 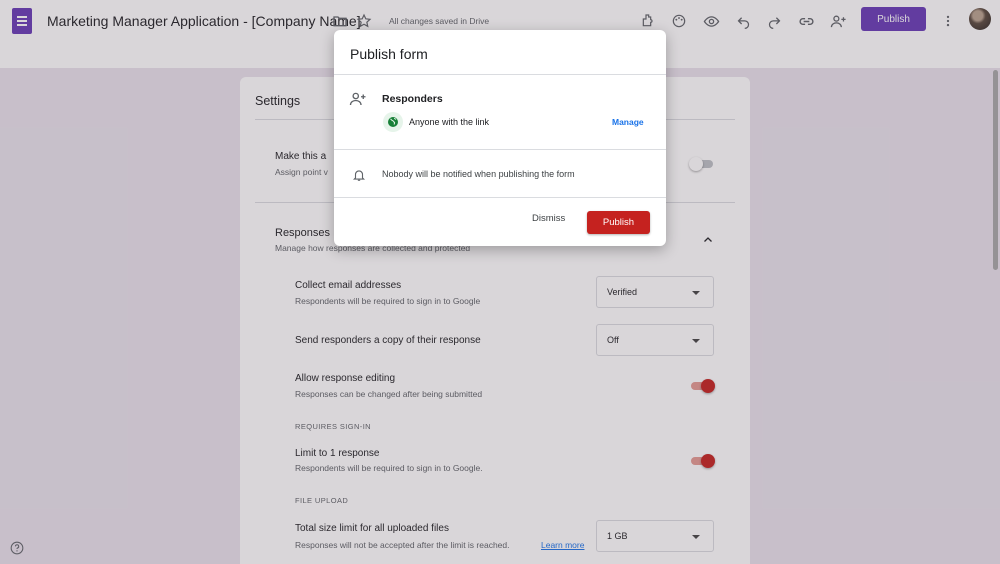 What do you see at coordinates (389, 54) in the screenshot?
I see `dialog-title: Publish form` at bounding box center [389, 54].